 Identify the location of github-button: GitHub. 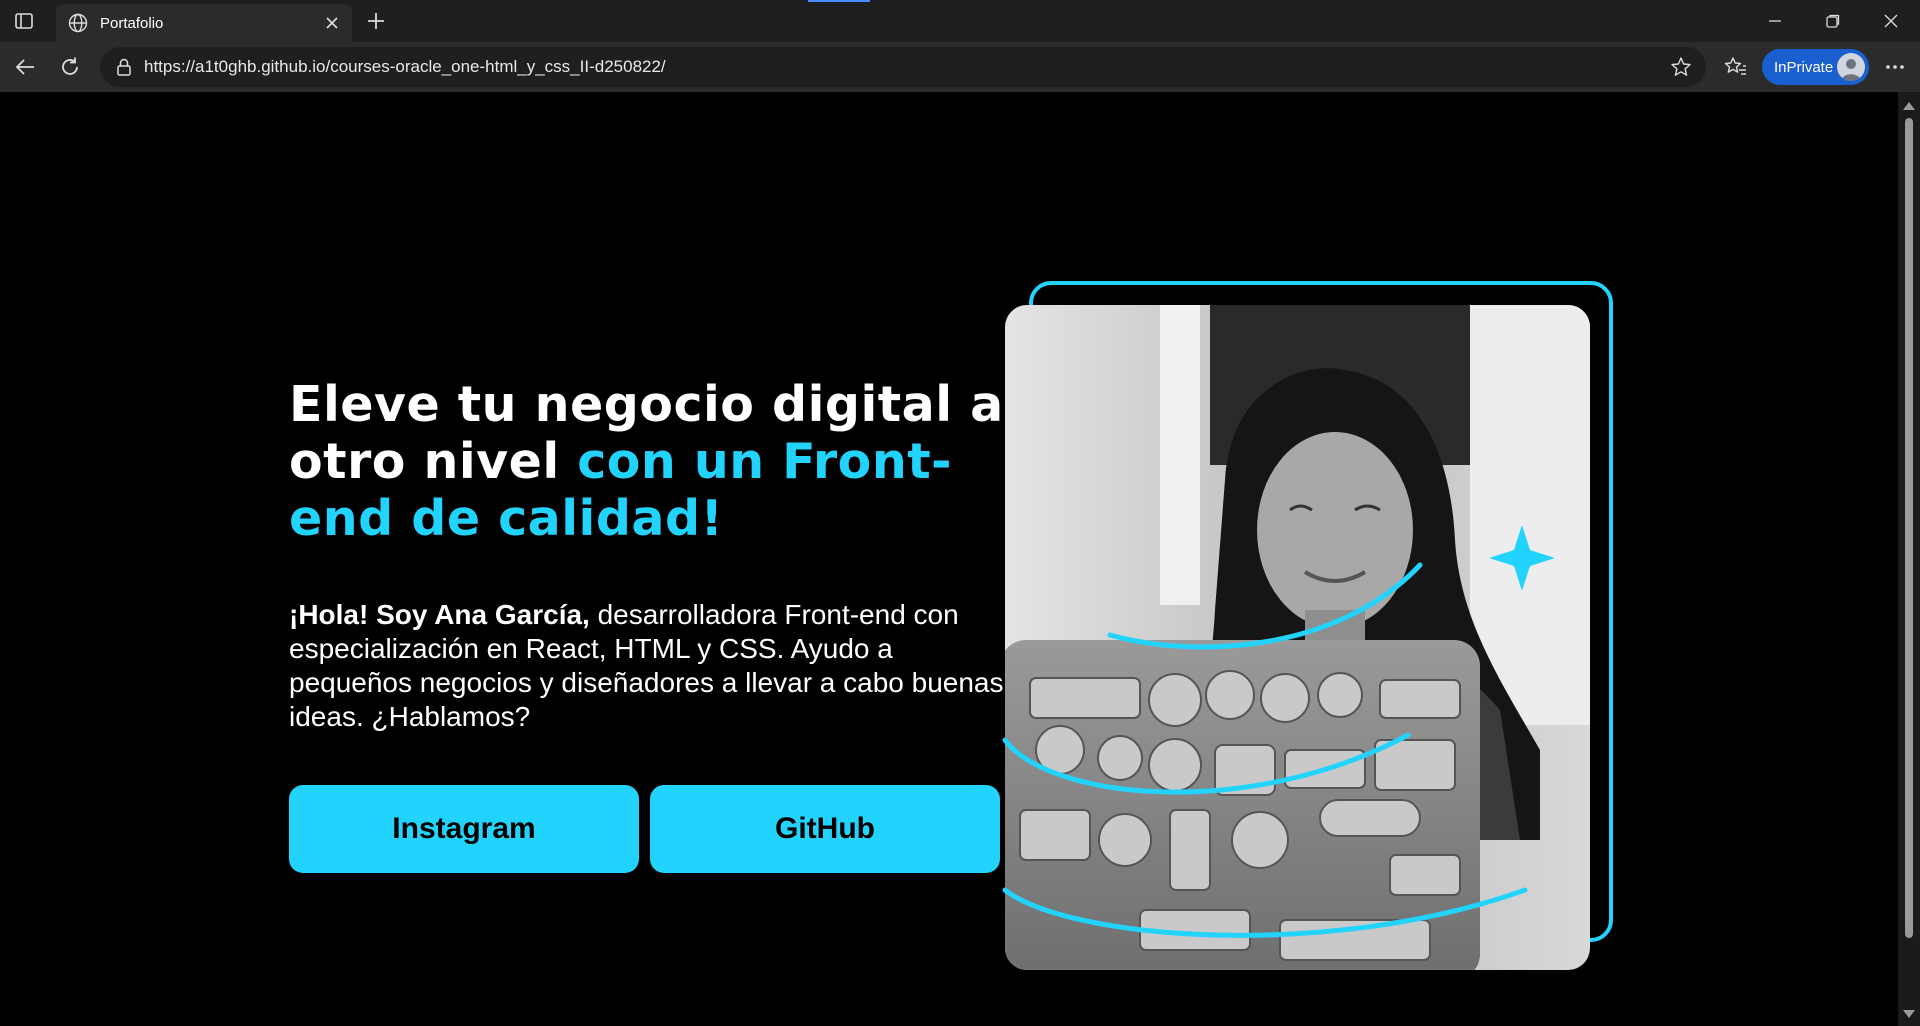
(825, 829).